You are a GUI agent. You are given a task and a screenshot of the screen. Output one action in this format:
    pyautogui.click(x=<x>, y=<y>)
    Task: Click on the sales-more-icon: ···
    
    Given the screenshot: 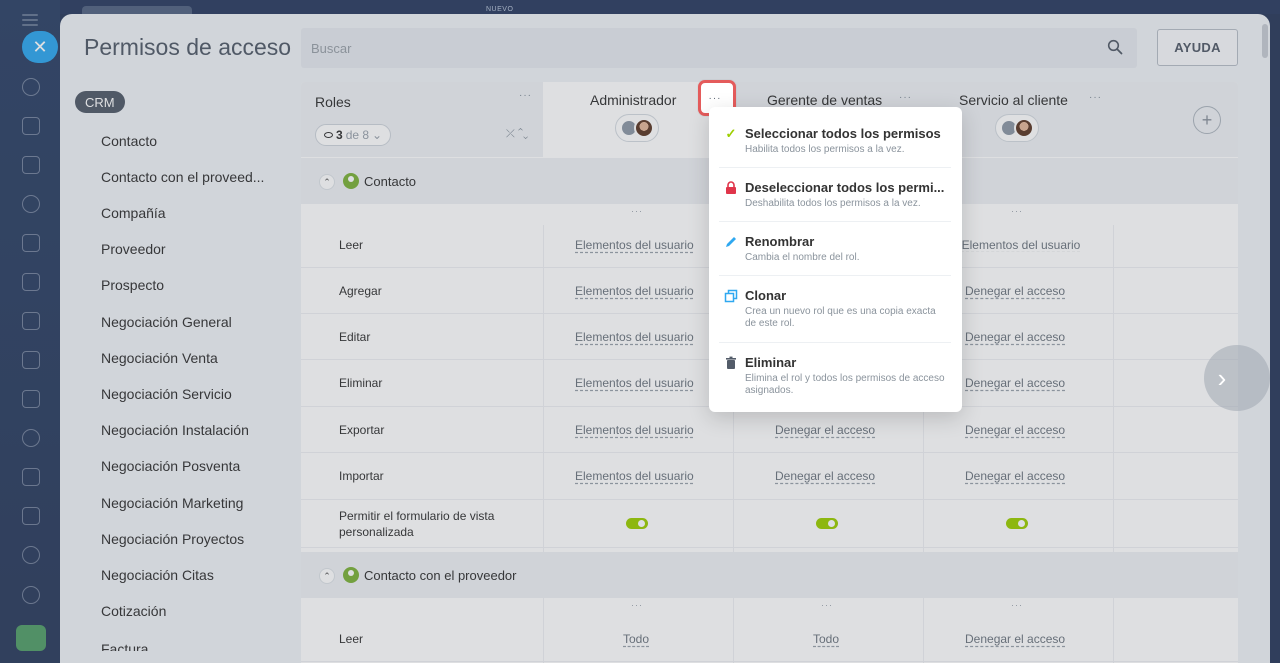 What is the action you would take?
    pyautogui.click(x=905, y=97)
    